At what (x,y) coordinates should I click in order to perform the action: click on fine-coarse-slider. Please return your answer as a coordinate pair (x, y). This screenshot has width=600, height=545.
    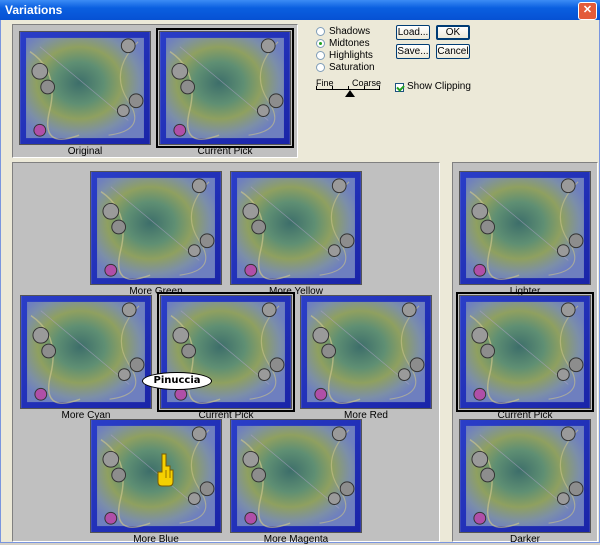
    Looking at the image, I should click on (349, 90).